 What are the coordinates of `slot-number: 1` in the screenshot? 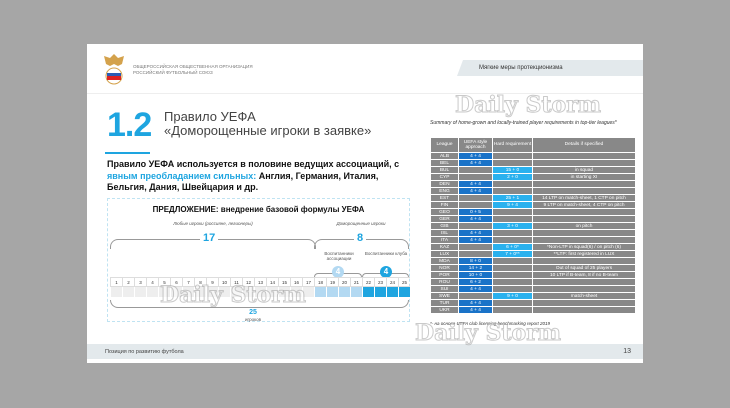 It's located at (116, 282).